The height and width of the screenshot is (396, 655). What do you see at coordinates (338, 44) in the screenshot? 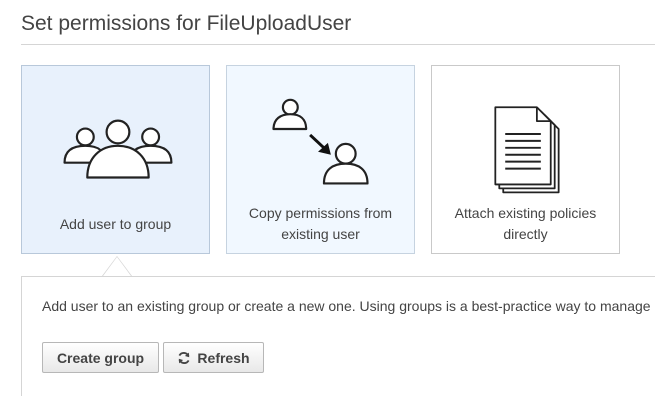
I see `title-divider` at bounding box center [338, 44].